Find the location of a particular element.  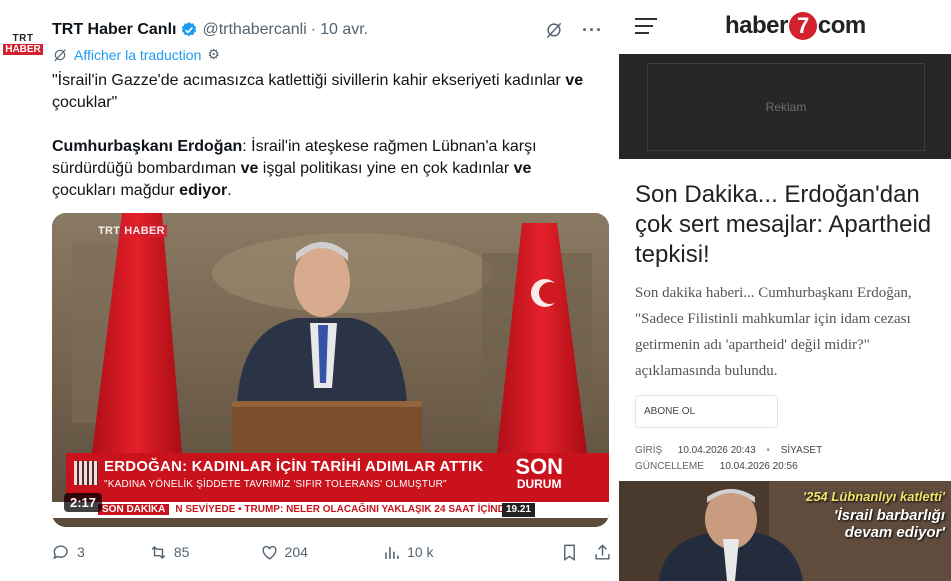

subscribe-button: ABONE OL is located at coordinates (706, 411).